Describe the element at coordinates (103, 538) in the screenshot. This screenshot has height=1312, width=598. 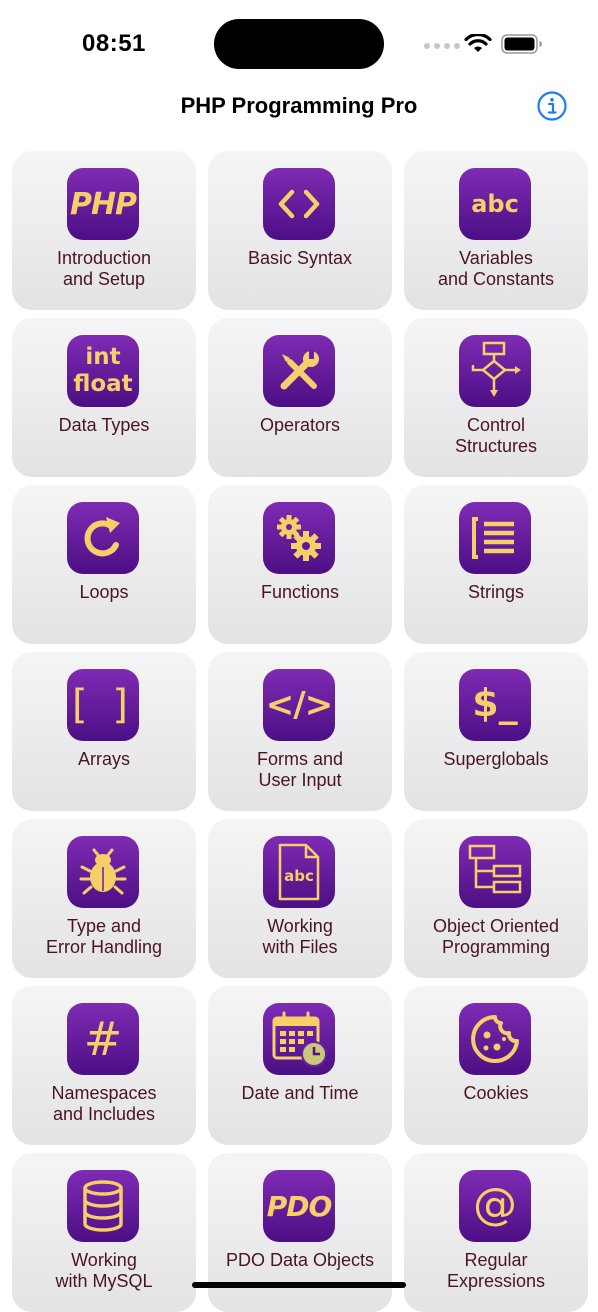
I see `refresh-arrow-icon` at that location.